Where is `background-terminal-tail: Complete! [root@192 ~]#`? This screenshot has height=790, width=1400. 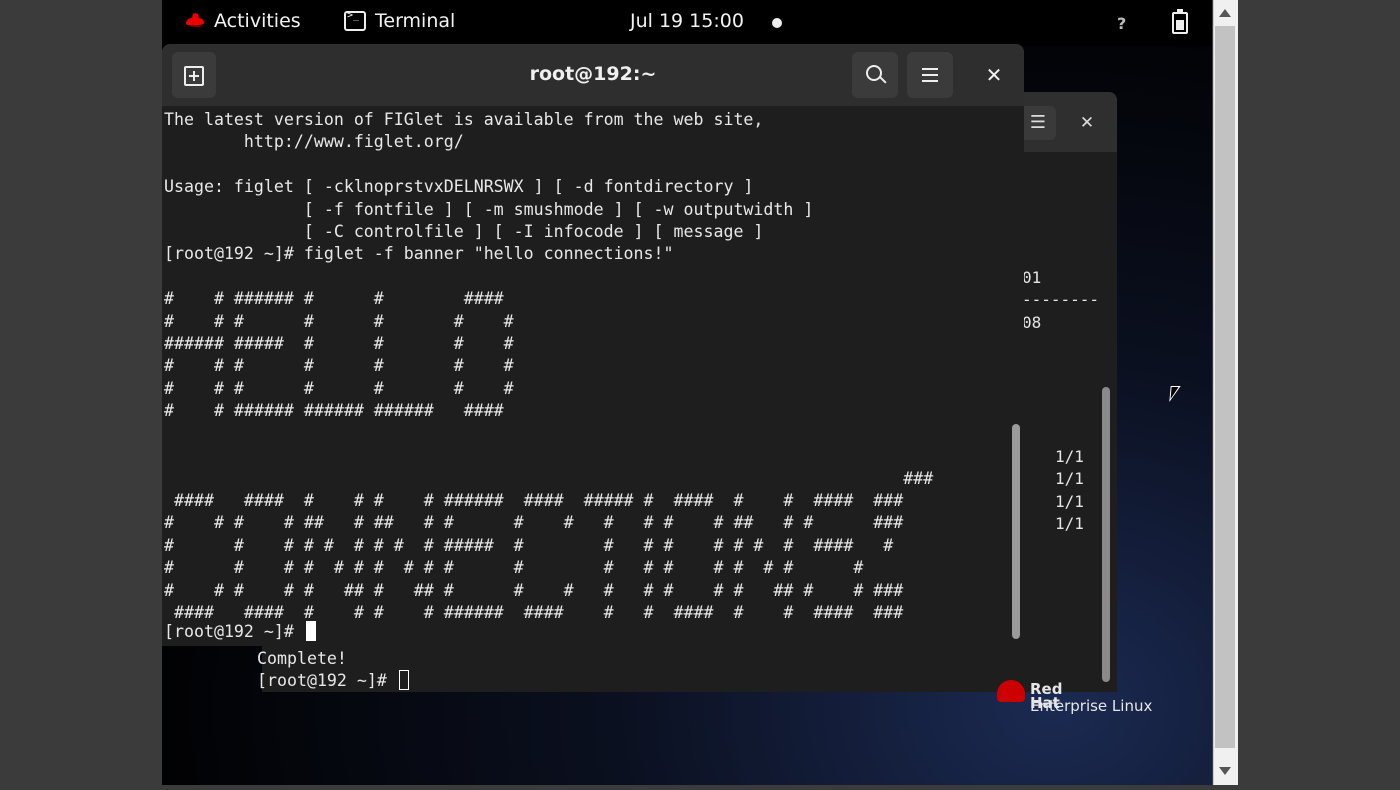
background-terminal-tail: Complete! [root@192 ~]# is located at coordinates (333, 670).